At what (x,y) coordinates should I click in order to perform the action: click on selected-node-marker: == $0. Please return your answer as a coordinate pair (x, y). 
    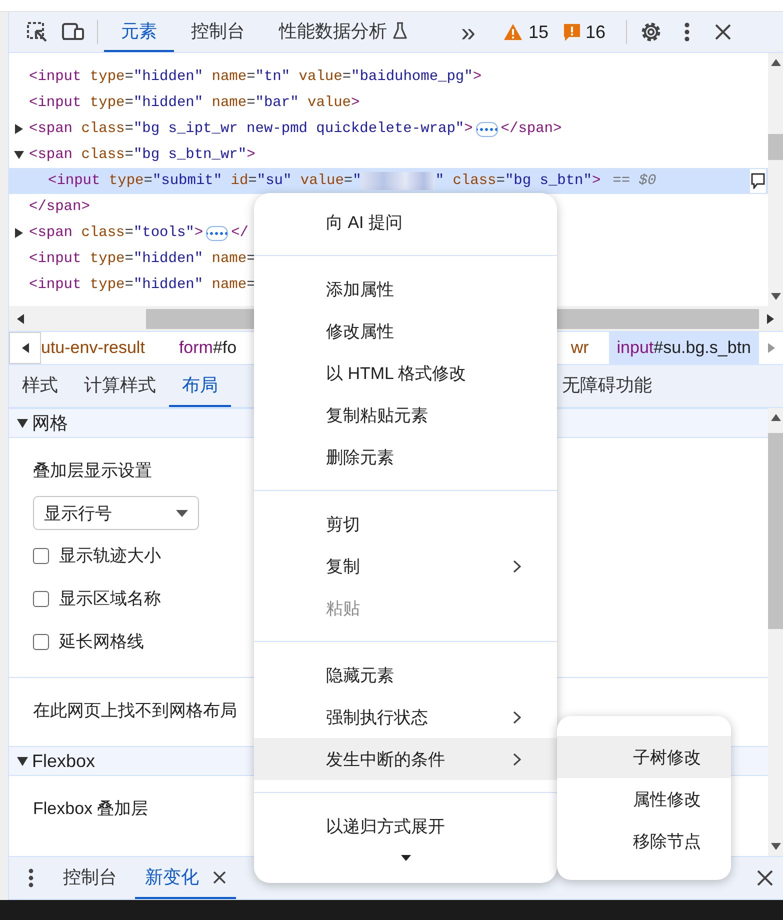
    Looking at the image, I should click on (634, 181).